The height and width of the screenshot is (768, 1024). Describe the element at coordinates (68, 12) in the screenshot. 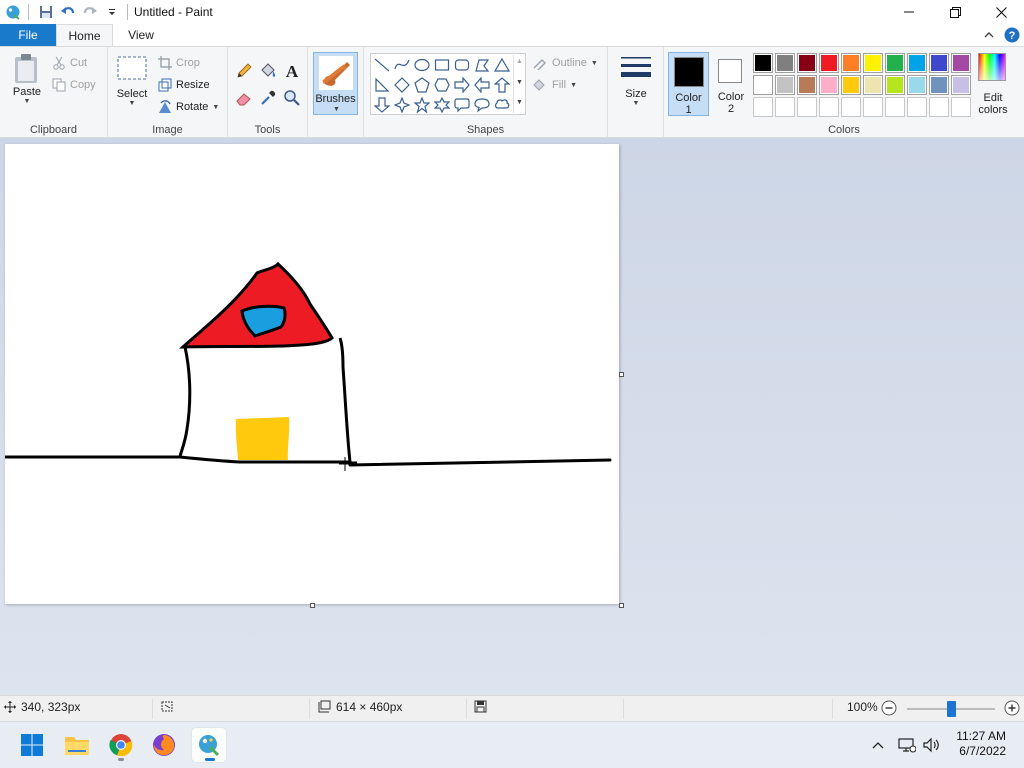

I see `undo-icon` at that location.